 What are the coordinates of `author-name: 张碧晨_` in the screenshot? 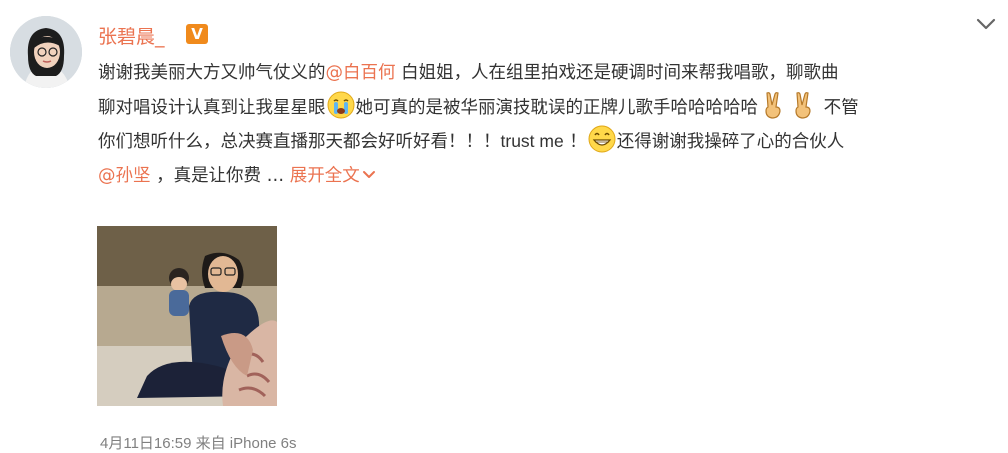 It's located at (131, 35).